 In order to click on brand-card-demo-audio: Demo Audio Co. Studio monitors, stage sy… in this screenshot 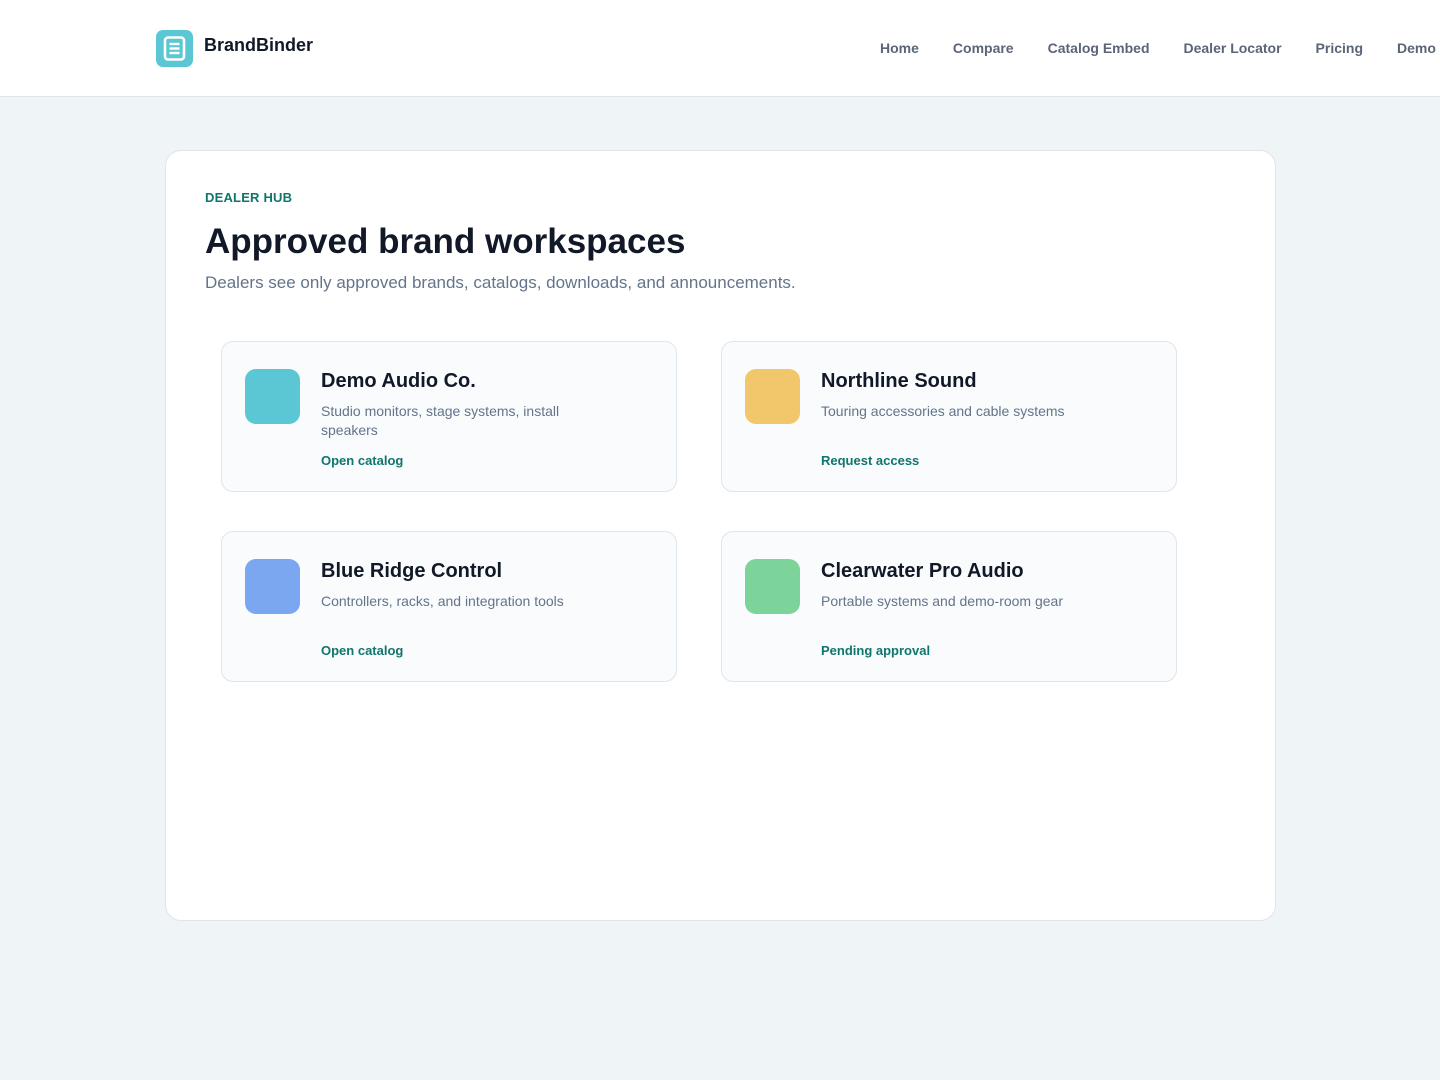, I will do `click(449, 416)`.